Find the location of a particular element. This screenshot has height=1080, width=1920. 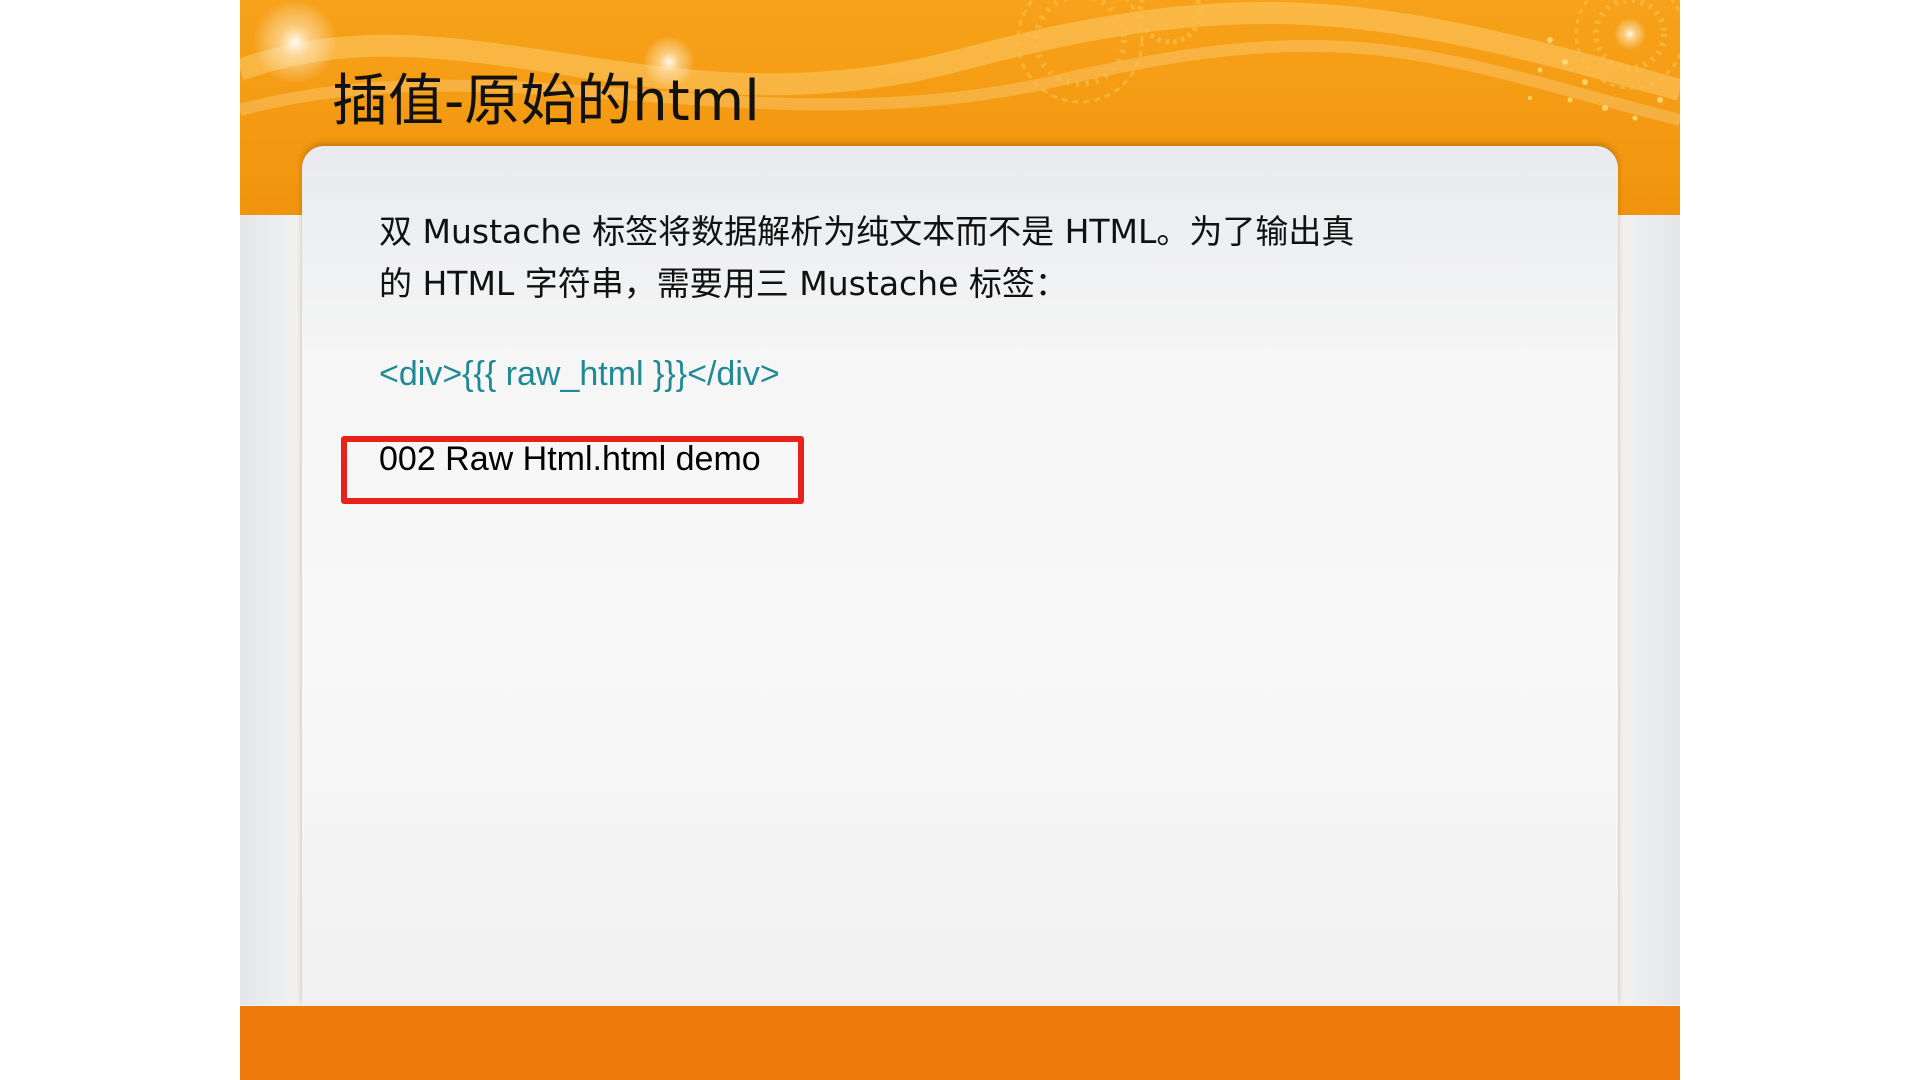

panel-right-side is located at coordinates (1649, 610).